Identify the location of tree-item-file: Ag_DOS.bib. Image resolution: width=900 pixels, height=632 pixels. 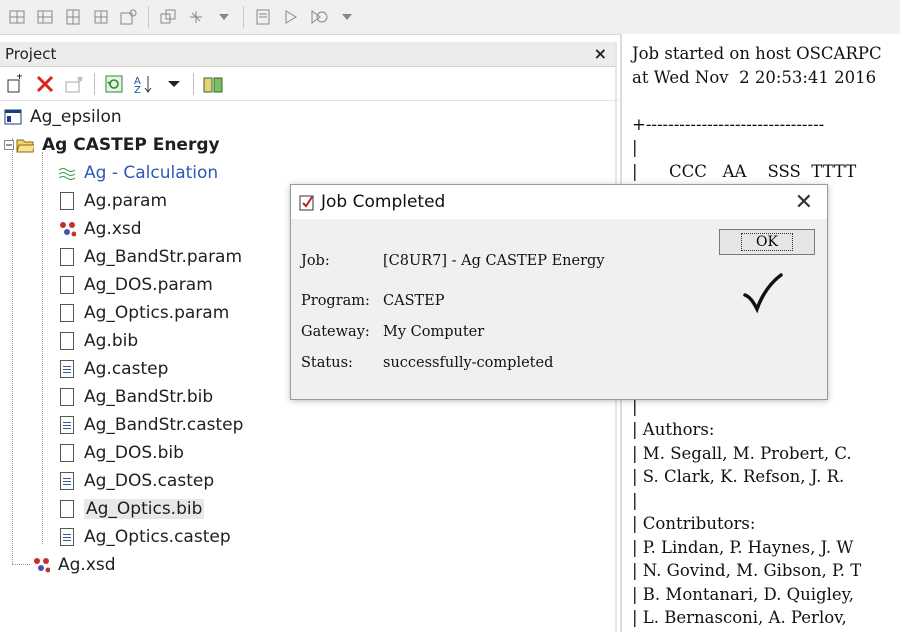
(121, 453).